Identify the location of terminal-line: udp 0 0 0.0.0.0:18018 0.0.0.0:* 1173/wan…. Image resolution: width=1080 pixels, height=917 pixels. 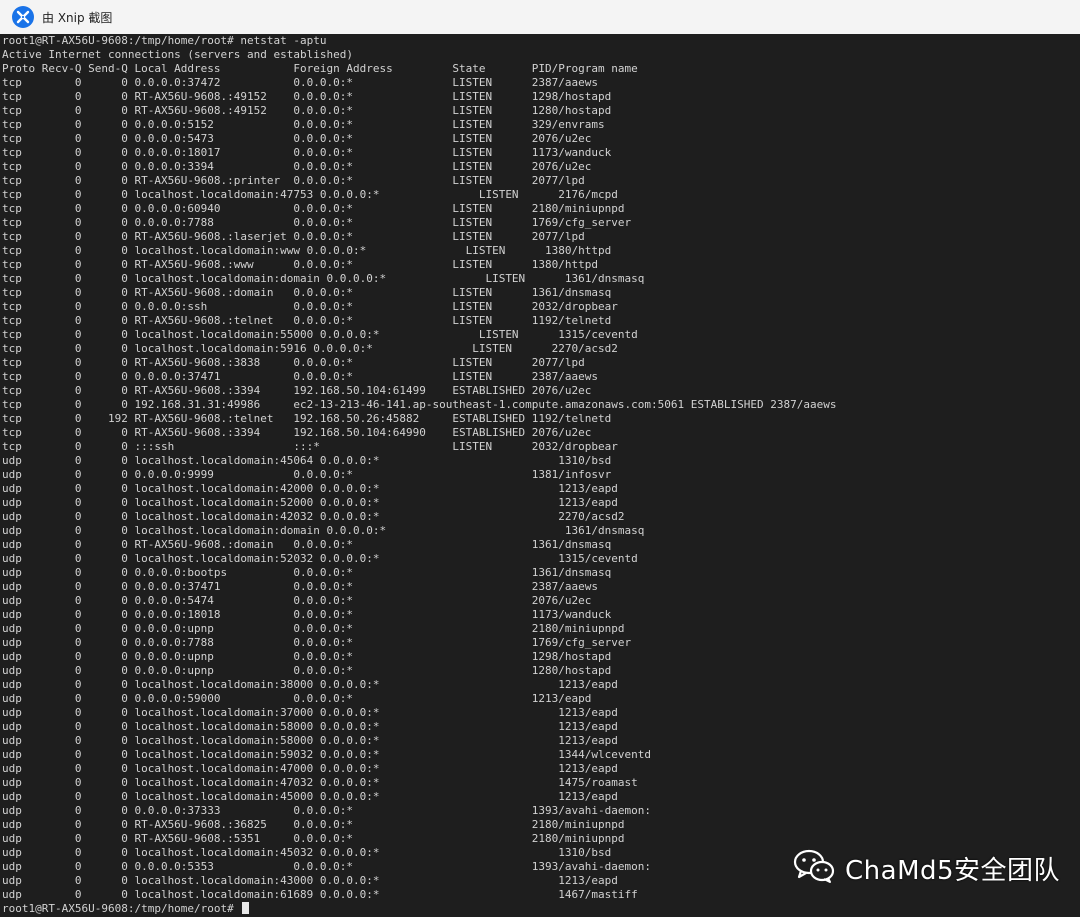
(307, 614).